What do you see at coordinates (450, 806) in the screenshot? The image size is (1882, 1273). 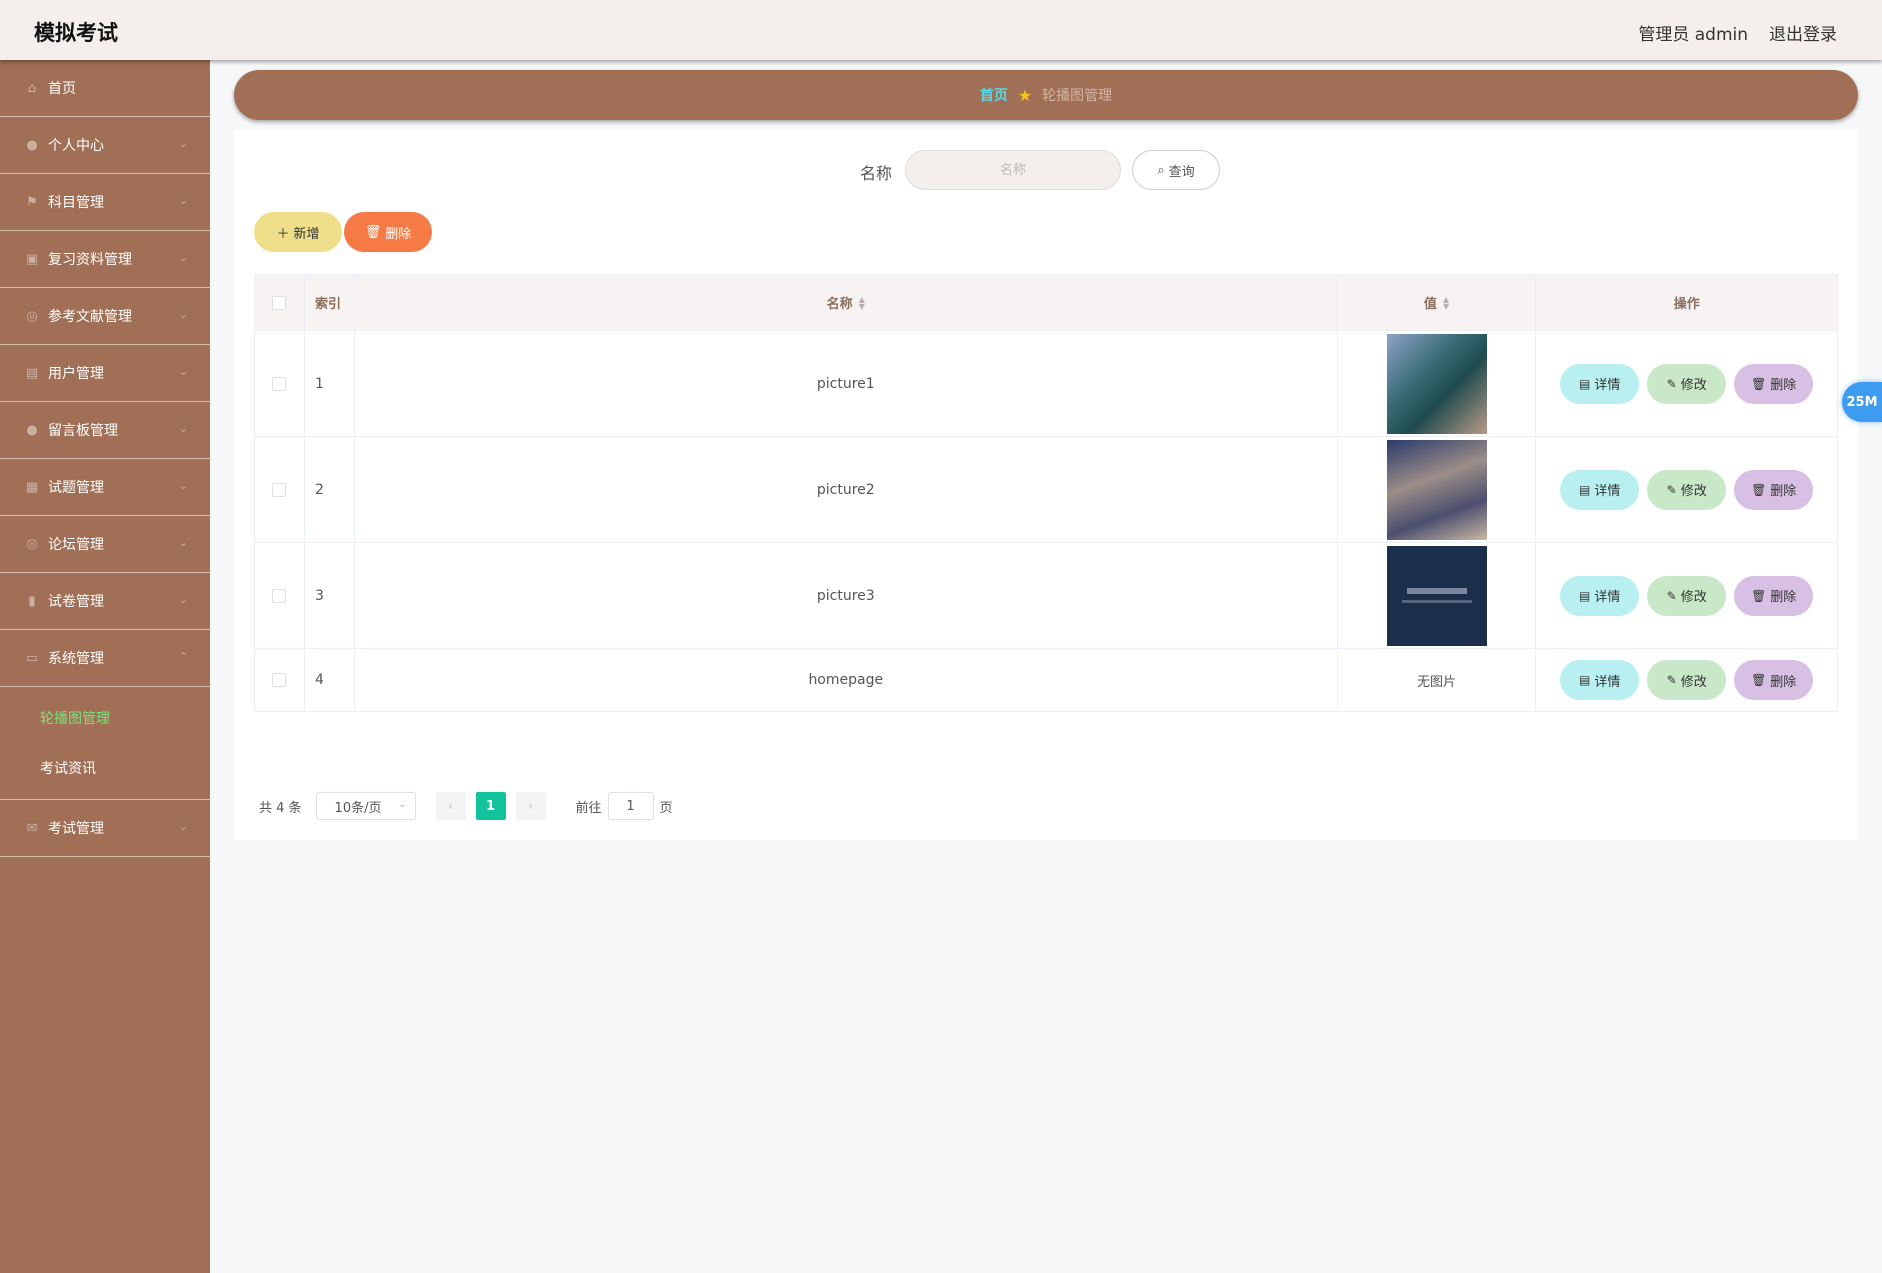 I see `prev-page-button: ‹` at bounding box center [450, 806].